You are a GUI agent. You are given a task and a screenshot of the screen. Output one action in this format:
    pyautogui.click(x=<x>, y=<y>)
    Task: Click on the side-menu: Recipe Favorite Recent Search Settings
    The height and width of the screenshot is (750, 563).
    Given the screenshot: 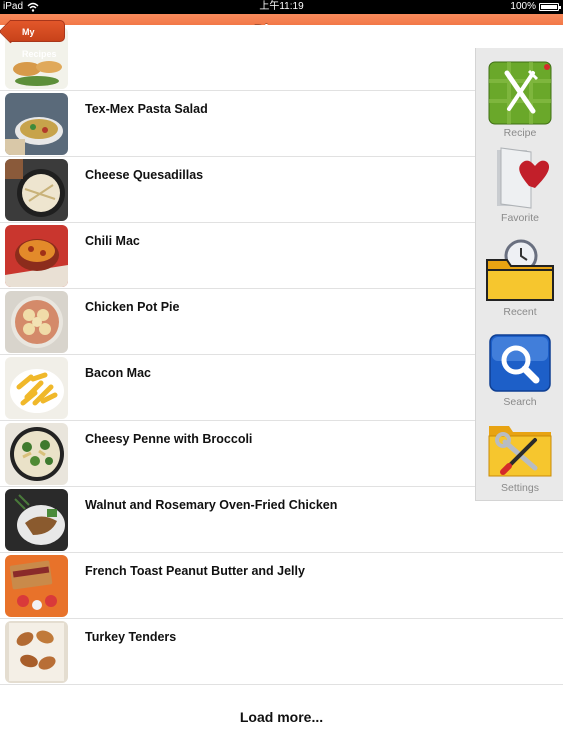 What is the action you would take?
    pyautogui.click(x=519, y=274)
    